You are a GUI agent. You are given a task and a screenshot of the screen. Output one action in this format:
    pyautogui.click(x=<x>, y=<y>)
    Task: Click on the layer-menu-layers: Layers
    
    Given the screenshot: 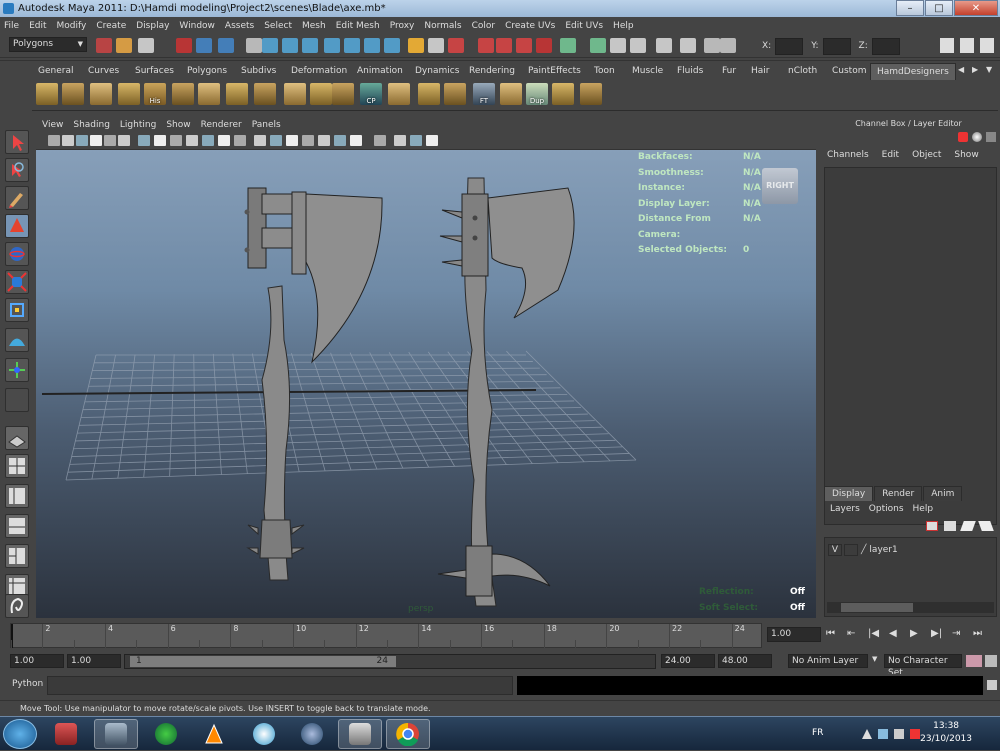 What is the action you would take?
    pyautogui.click(x=845, y=509)
    